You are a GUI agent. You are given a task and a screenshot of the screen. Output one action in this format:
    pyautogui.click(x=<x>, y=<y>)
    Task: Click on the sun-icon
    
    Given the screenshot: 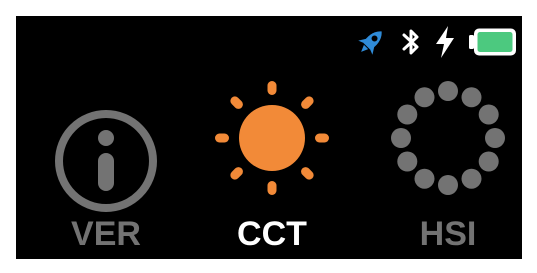 What is the action you would take?
    pyautogui.click(x=272, y=138)
    